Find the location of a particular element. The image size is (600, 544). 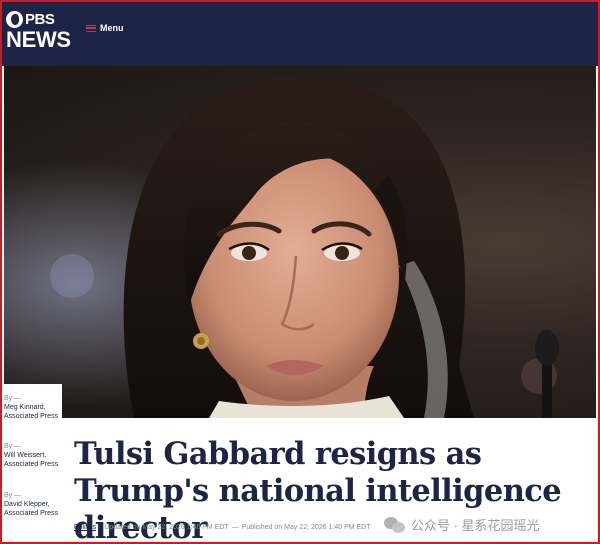

author-name: Will Weissert, Associated Press is located at coordinates (31, 460).